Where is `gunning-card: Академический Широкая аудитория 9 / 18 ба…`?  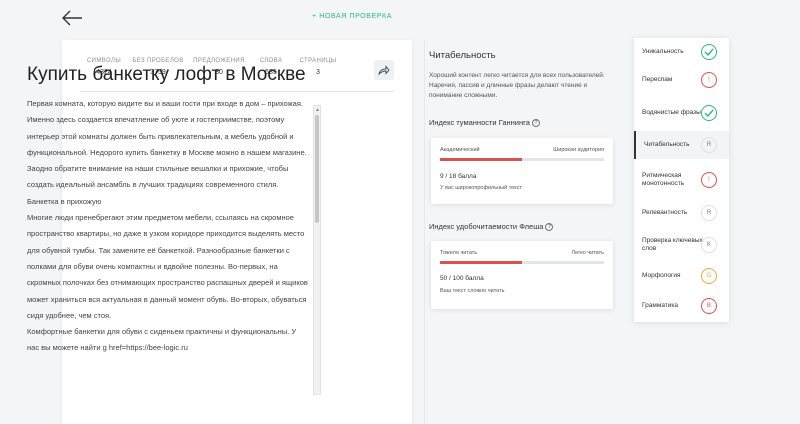 gunning-card: Академический Широкая аудитория 9 / 18 ба… is located at coordinates (522, 171).